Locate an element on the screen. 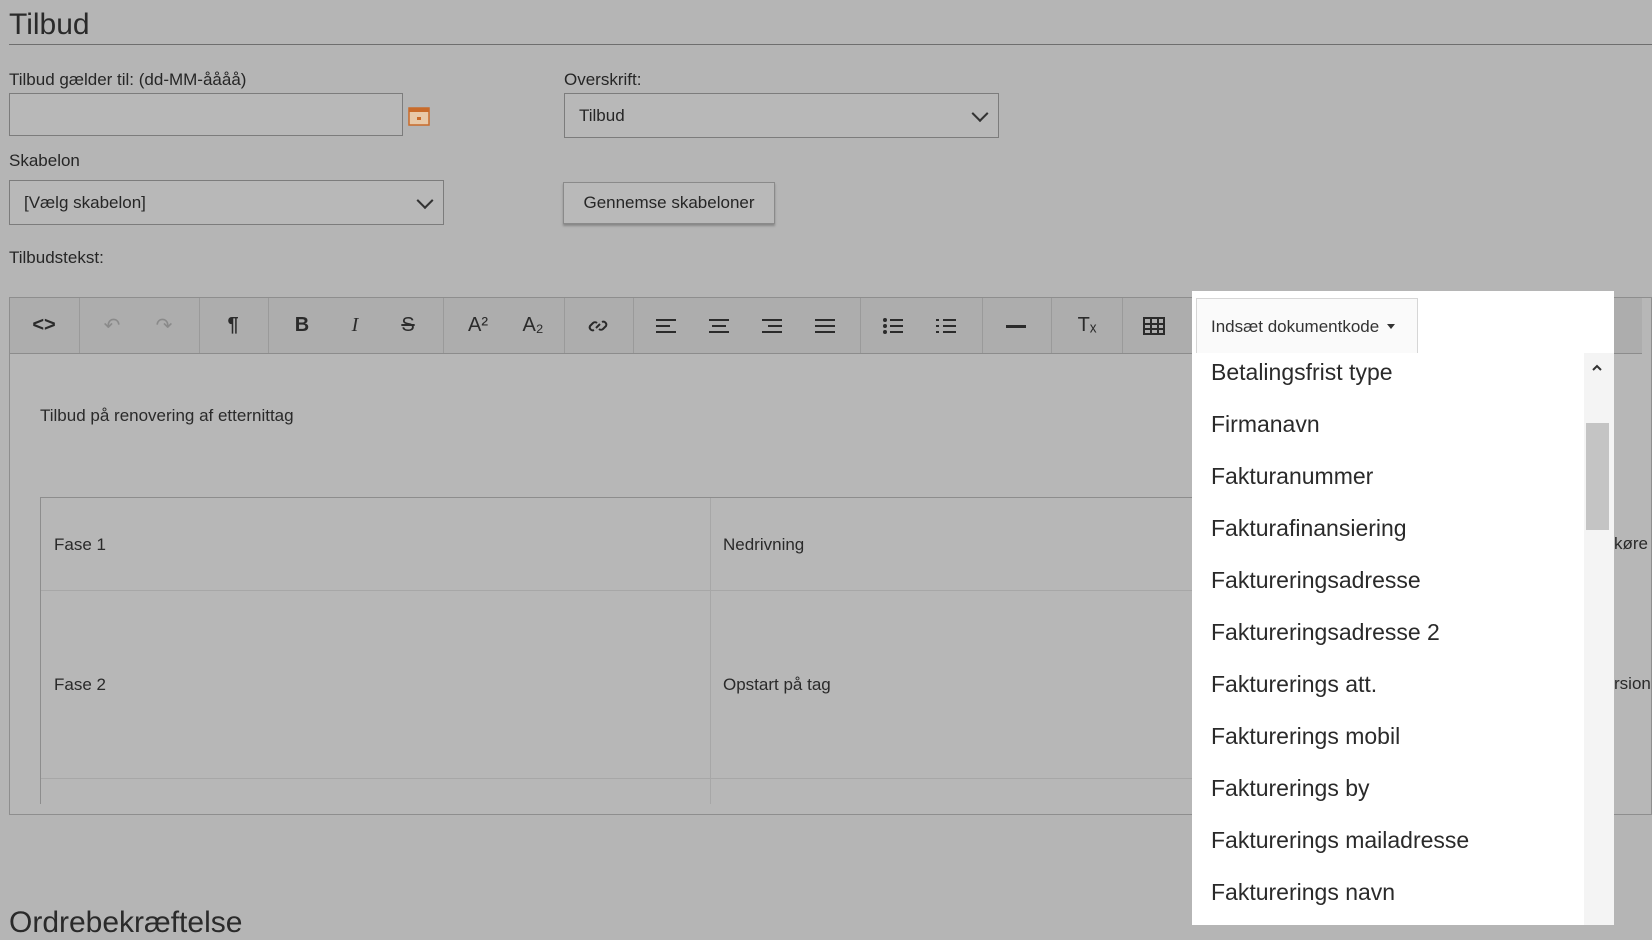  dropdown-item: Fakturerings navn is located at coordinates (1303, 892).